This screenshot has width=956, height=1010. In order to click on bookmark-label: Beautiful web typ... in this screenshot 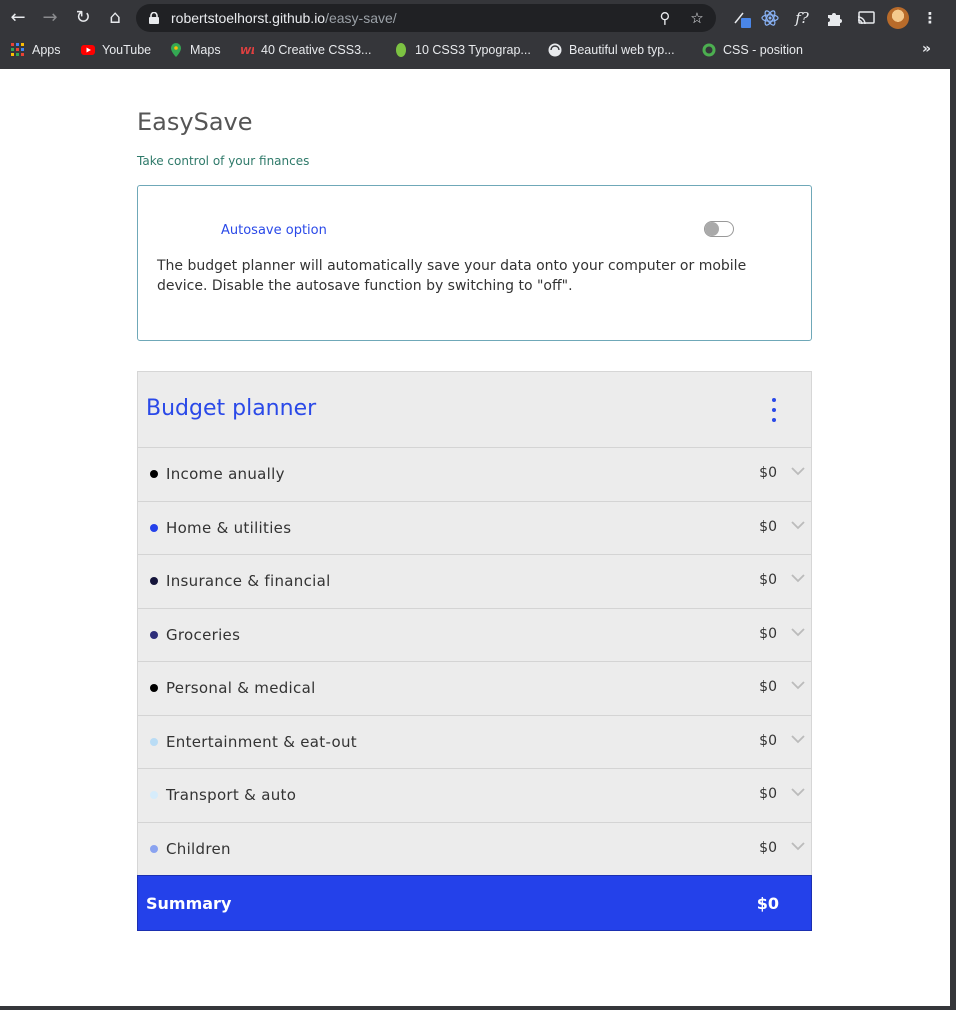, I will do `click(622, 50)`.